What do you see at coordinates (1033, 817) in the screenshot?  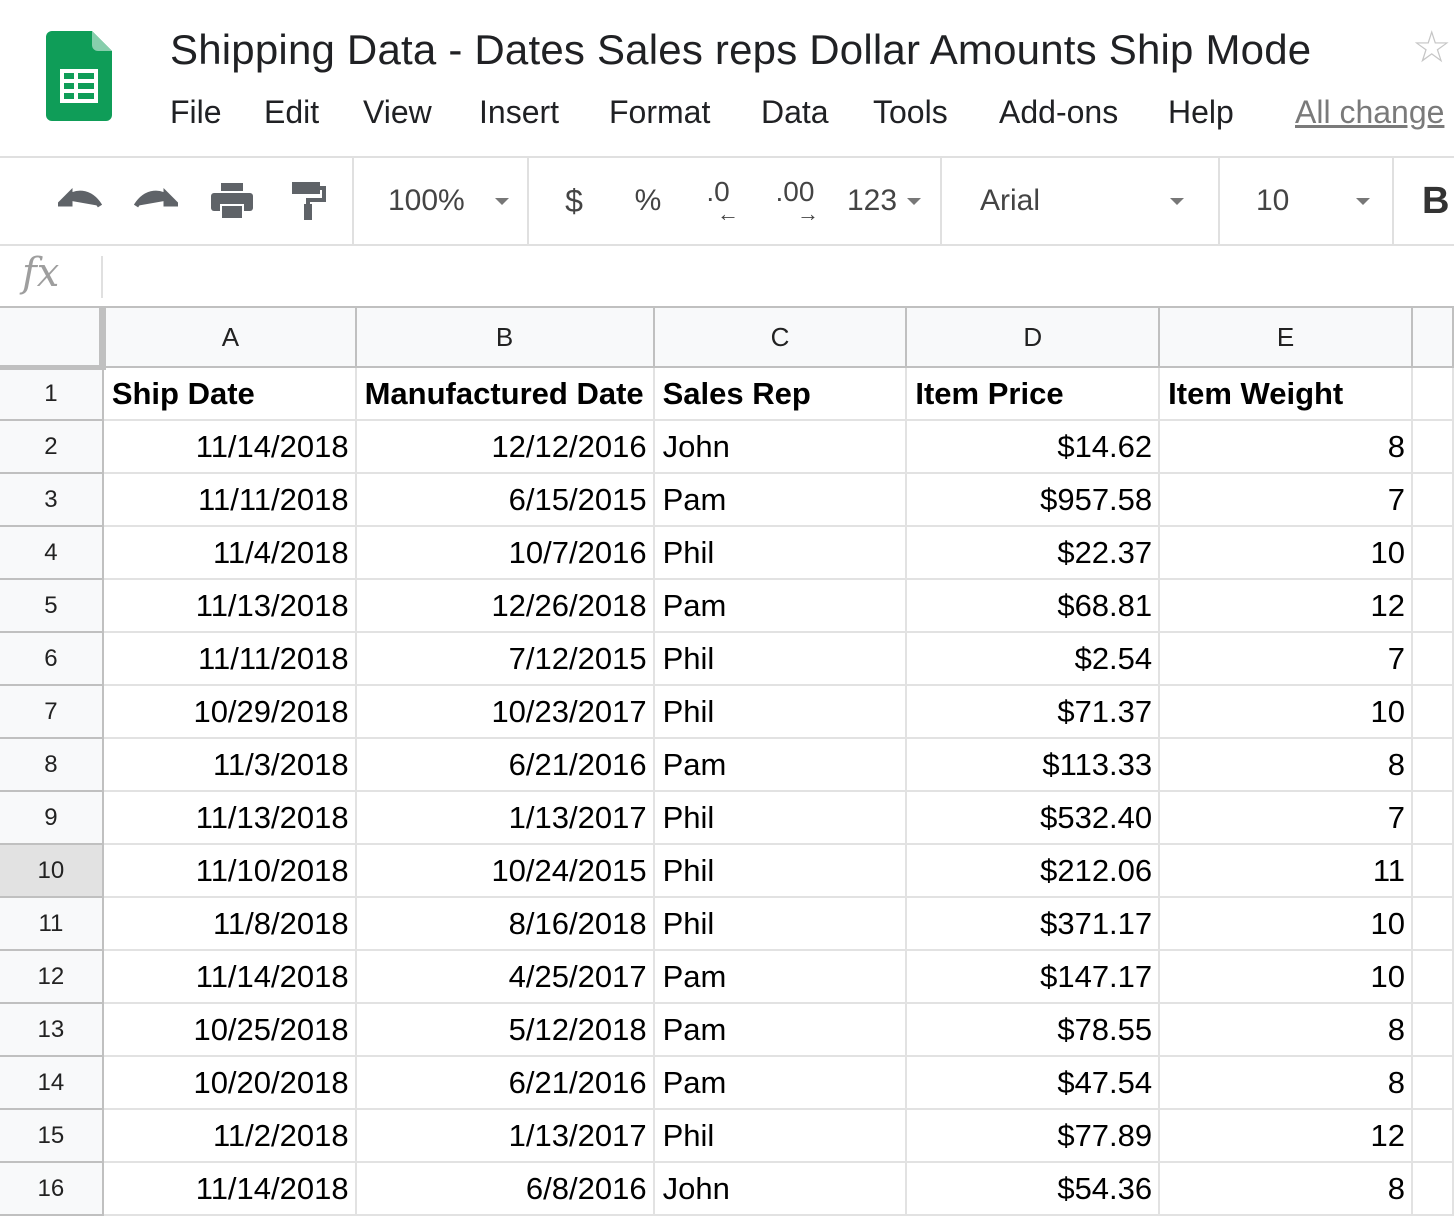 I see `data-cell: $532.40` at bounding box center [1033, 817].